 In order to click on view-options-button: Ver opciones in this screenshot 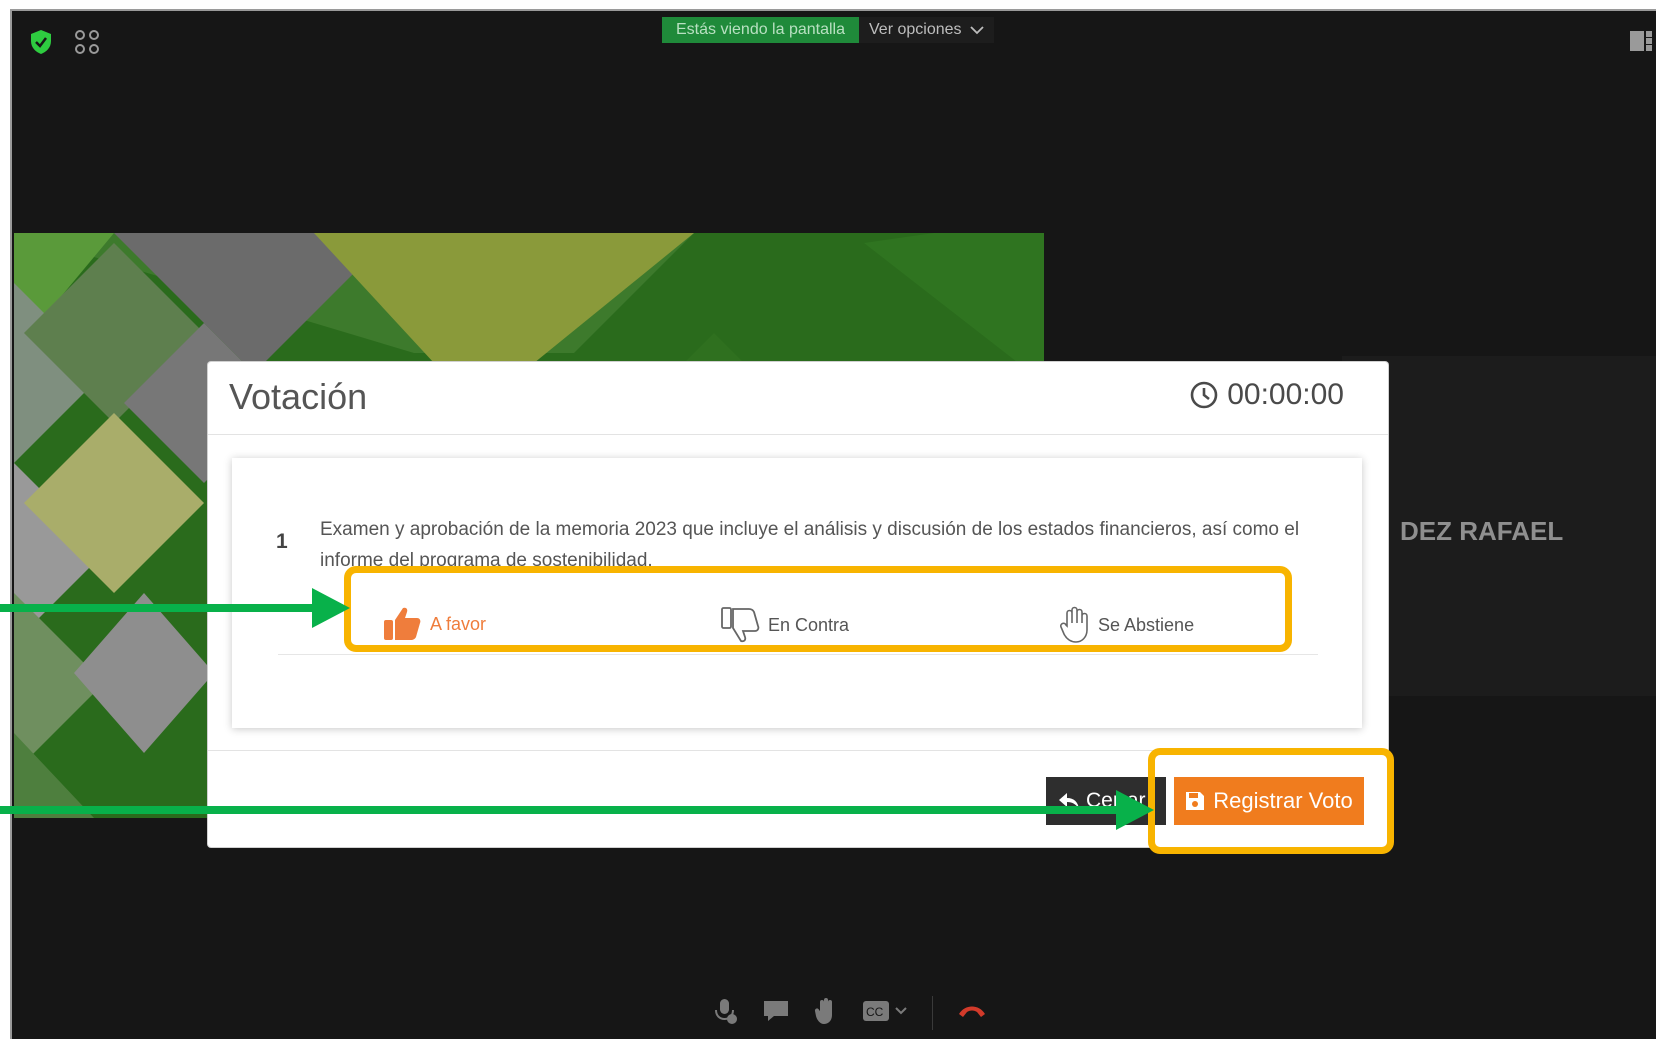, I will do `click(926, 30)`.